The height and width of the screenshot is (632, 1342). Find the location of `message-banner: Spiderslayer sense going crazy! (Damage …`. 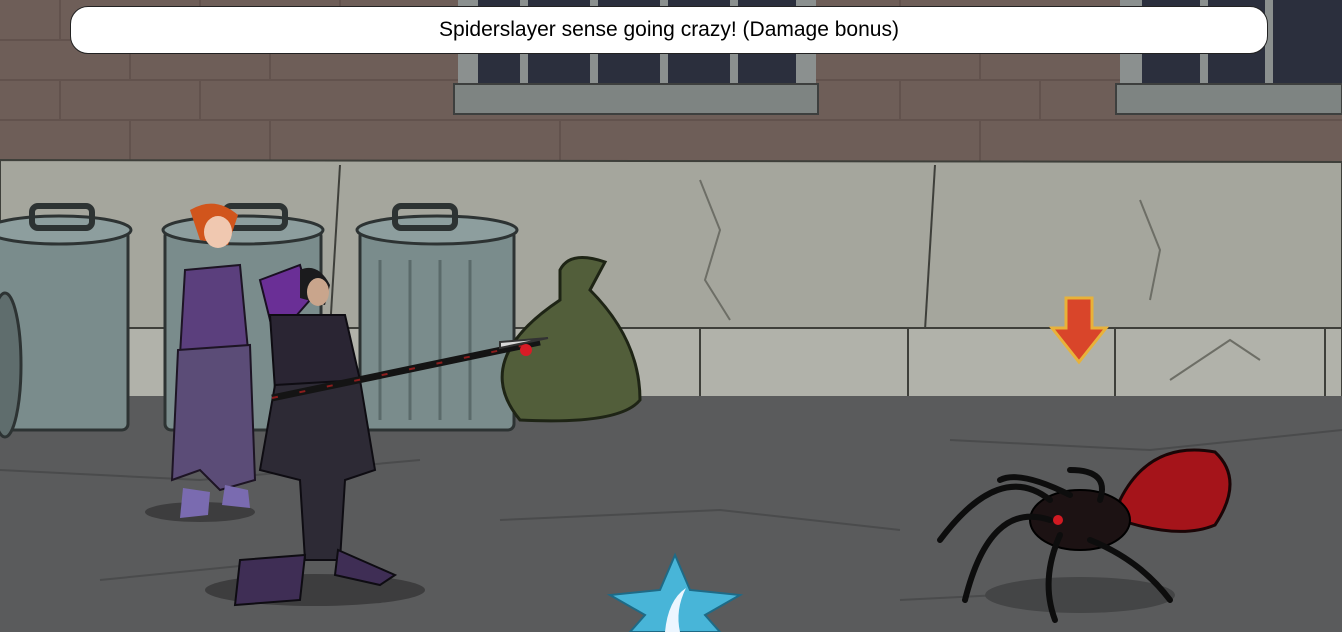

message-banner: Spiderslayer sense going crazy! (Damage … is located at coordinates (669, 30).